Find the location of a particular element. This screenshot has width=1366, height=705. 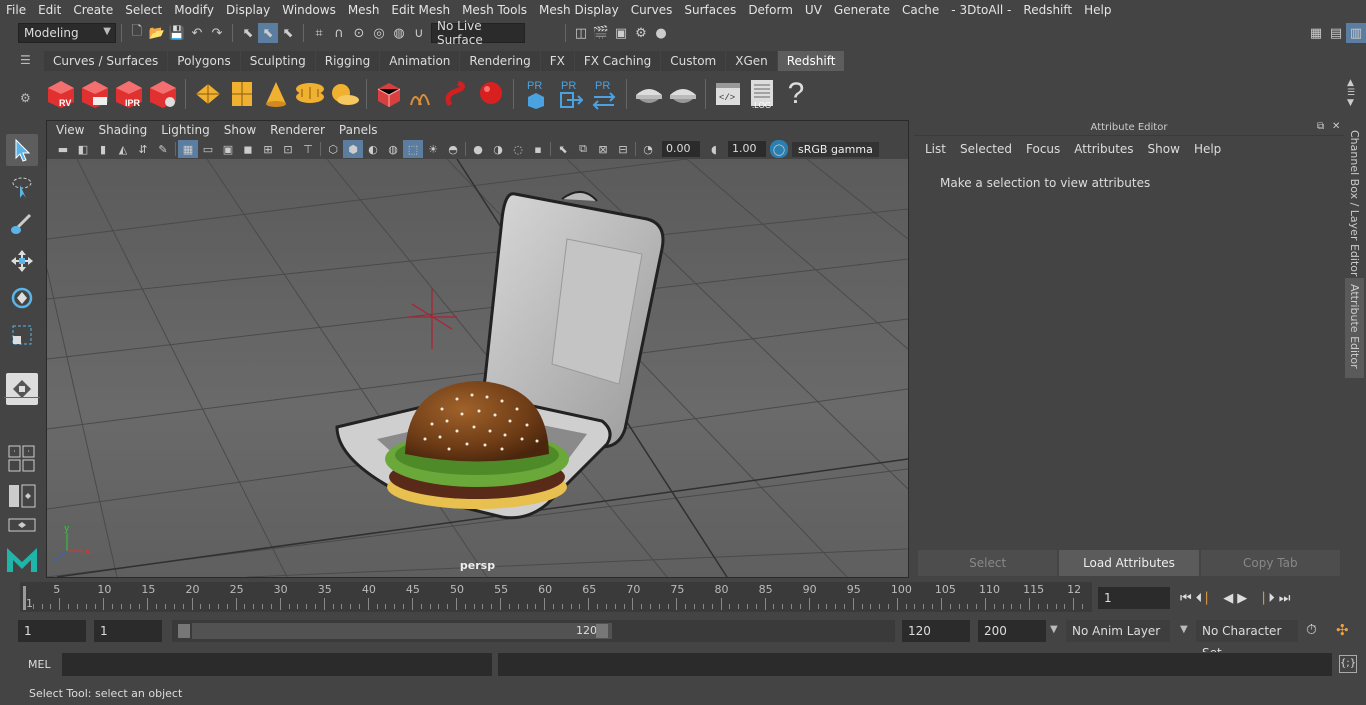

step-forward-frame-icon: ⎹ is located at coordinates (1257, 598).